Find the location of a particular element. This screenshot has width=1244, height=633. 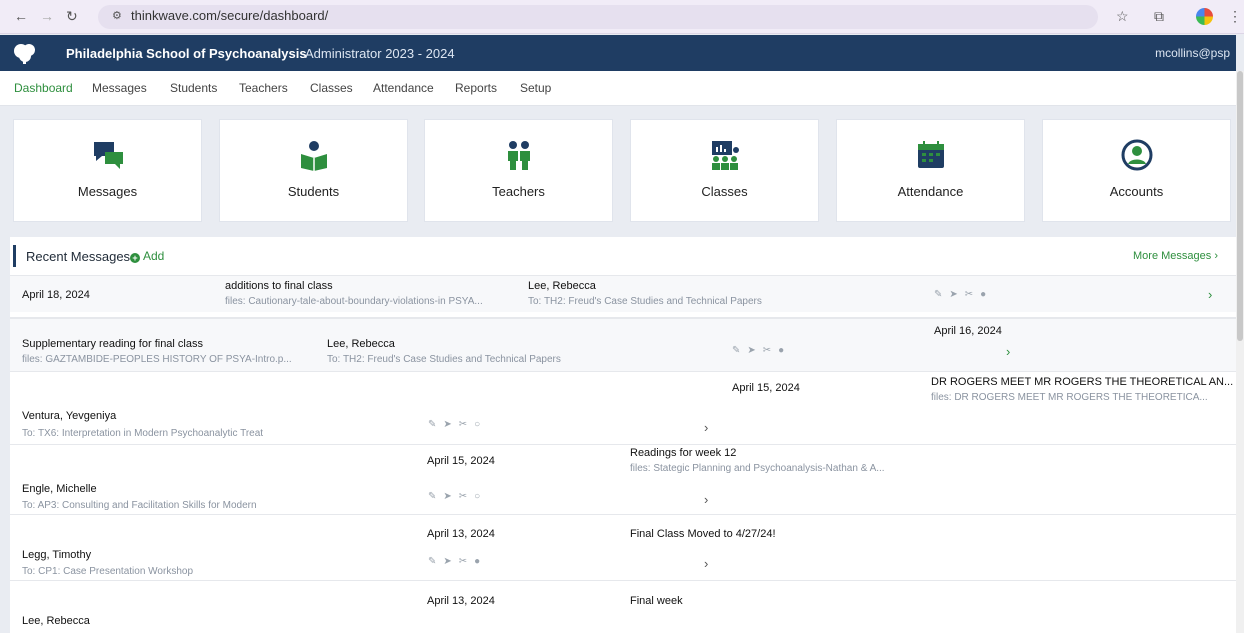

message-subject: Supplementary reading for final class is located at coordinates (112, 344).